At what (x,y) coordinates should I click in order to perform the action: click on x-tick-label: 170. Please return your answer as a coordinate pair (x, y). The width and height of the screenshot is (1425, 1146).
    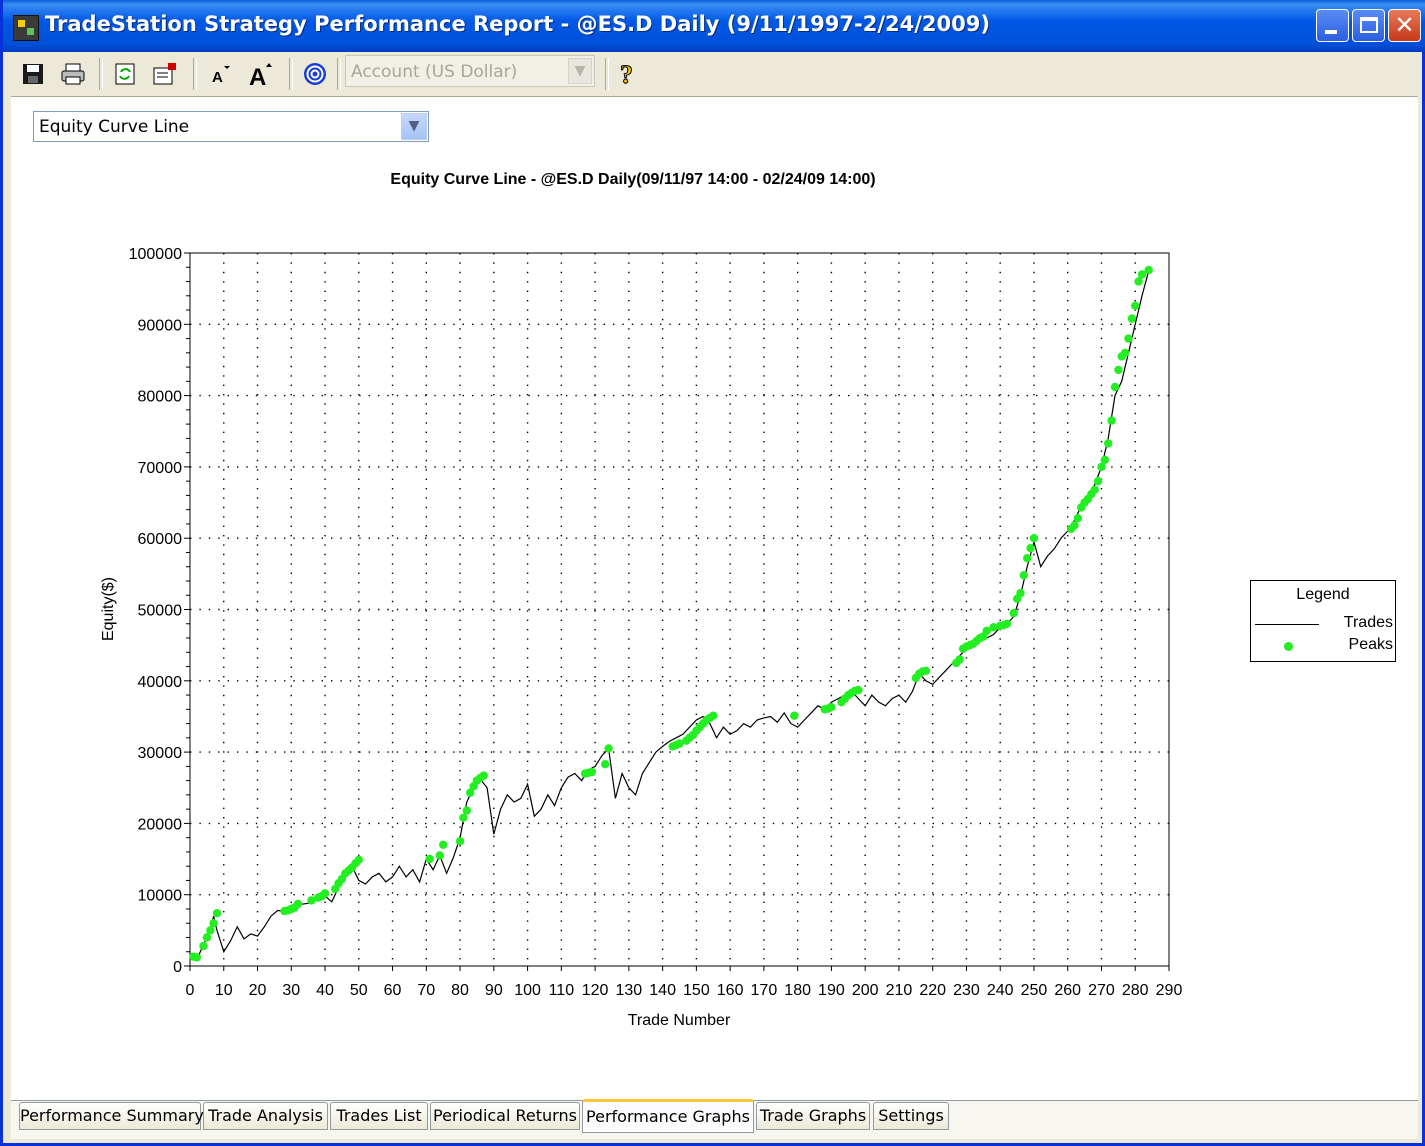
    Looking at the image, I should click on (764, 990).